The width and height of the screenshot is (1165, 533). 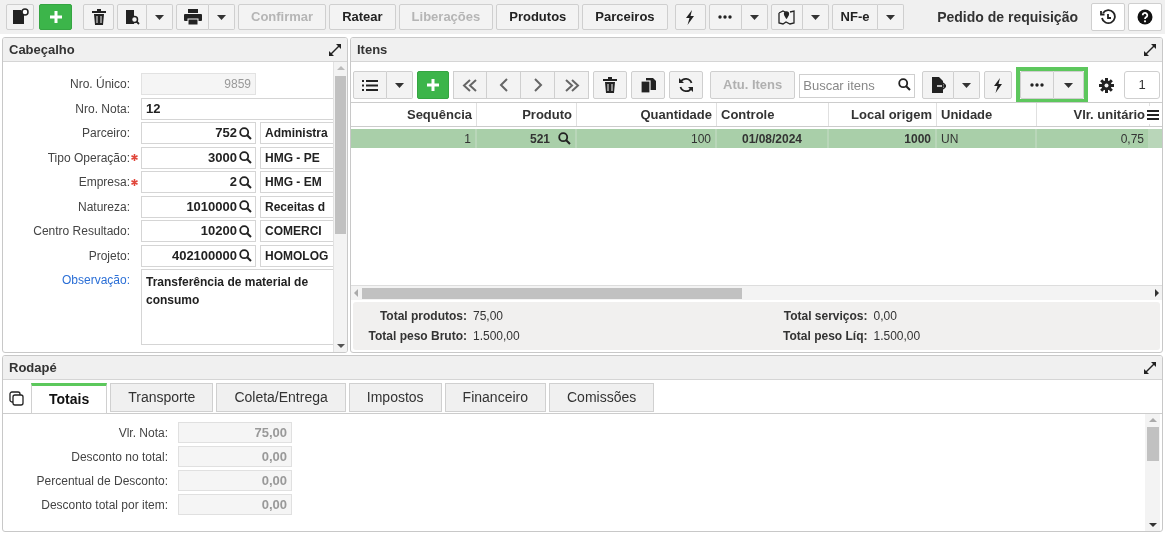 What do you see at coordinates (296, 206) in the screenshot?
I see `input-field: Receitas d` at bounding box center [296, 206].